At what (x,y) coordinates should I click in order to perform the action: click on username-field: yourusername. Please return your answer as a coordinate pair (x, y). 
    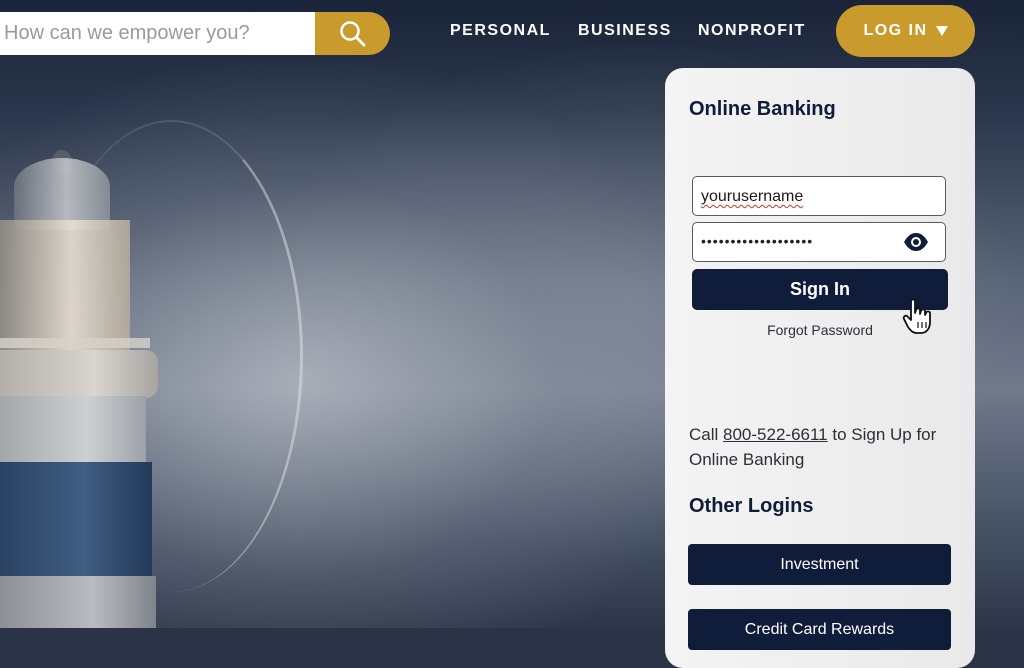
    Looking at the image, I should click on (819, 196).